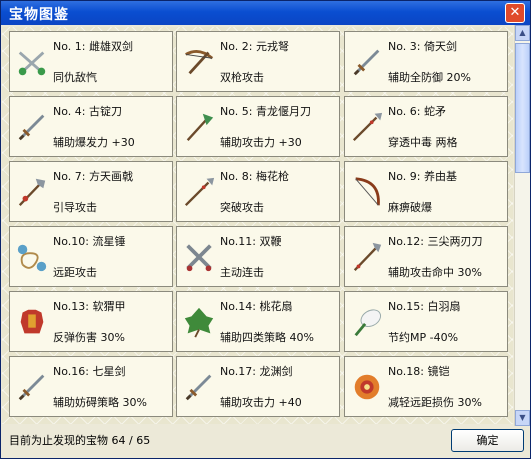 This screenshot has height=459, width=531. I want to click on armor-icon, so click(32, 322).